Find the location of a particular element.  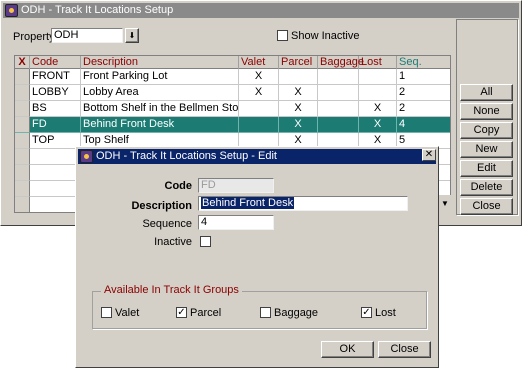

col-header-lost: Lost is located at coordinates (378, 62).